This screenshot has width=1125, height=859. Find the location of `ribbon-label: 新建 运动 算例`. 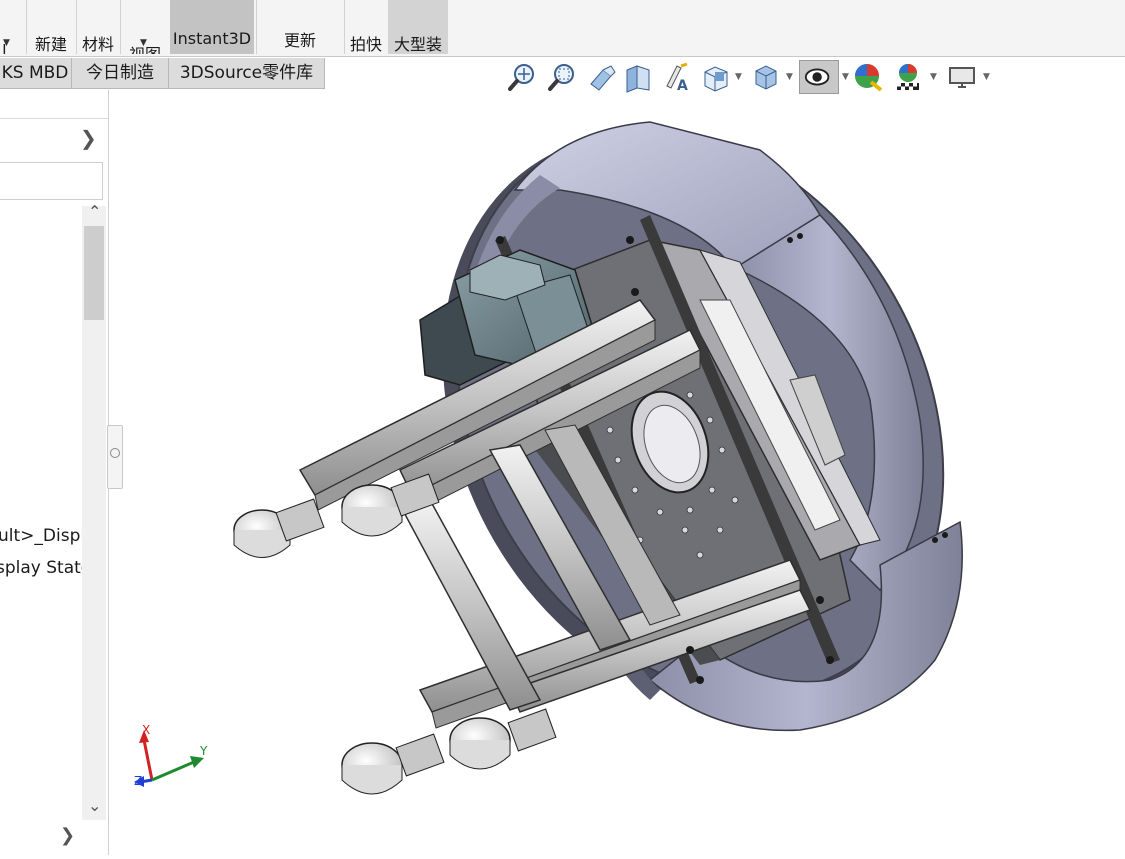

ribbon-label: 新建 运动 算例 is located at coordinates (50, 44).